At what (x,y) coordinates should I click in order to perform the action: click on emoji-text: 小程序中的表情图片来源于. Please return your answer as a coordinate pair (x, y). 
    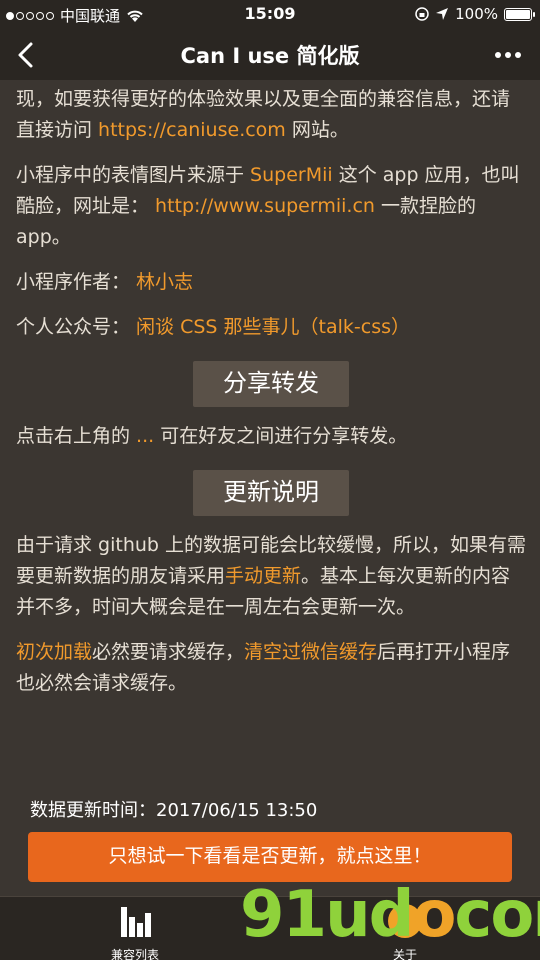
    Looking at the image, I should click on (133, 175).